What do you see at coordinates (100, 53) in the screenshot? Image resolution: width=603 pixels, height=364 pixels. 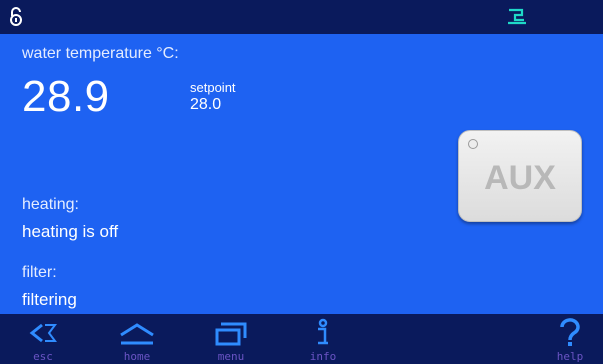 I see `water-temperature-label: water temperature °C:` at bounding box center [100, 53].